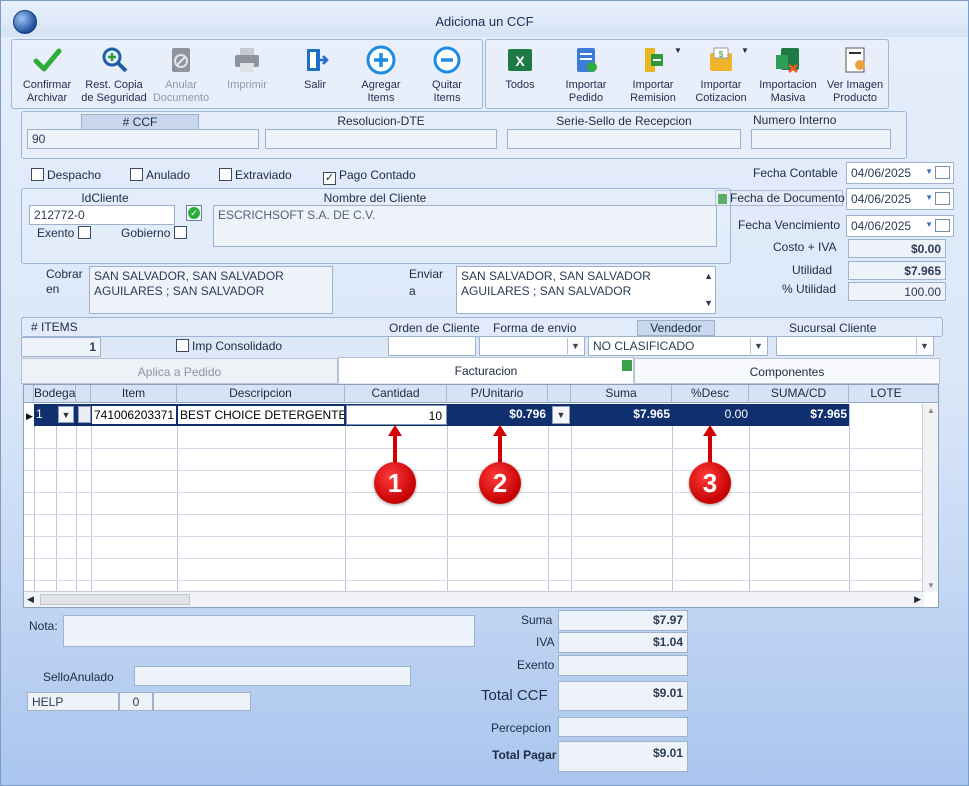 The height and width of the screenshot is (786, 969). Describe the element at coordinates (396, 415) in the screenshot. I see `row-cantidad-cell: 10` at that location.